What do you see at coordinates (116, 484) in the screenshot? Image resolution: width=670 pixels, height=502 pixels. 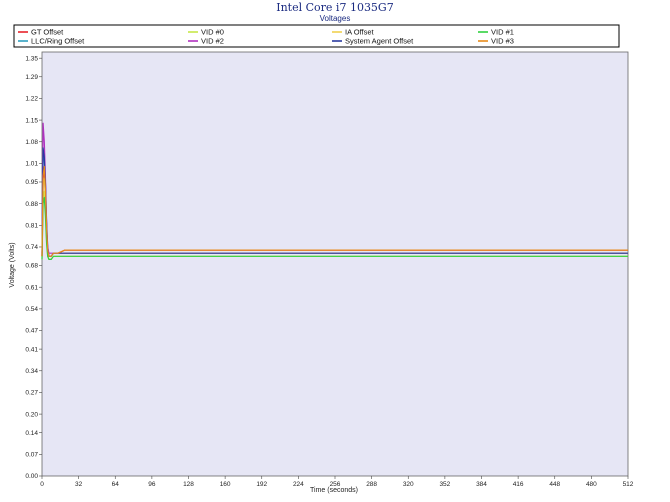 I see `x-tick-label: 64` at bounding box center [116, 484].